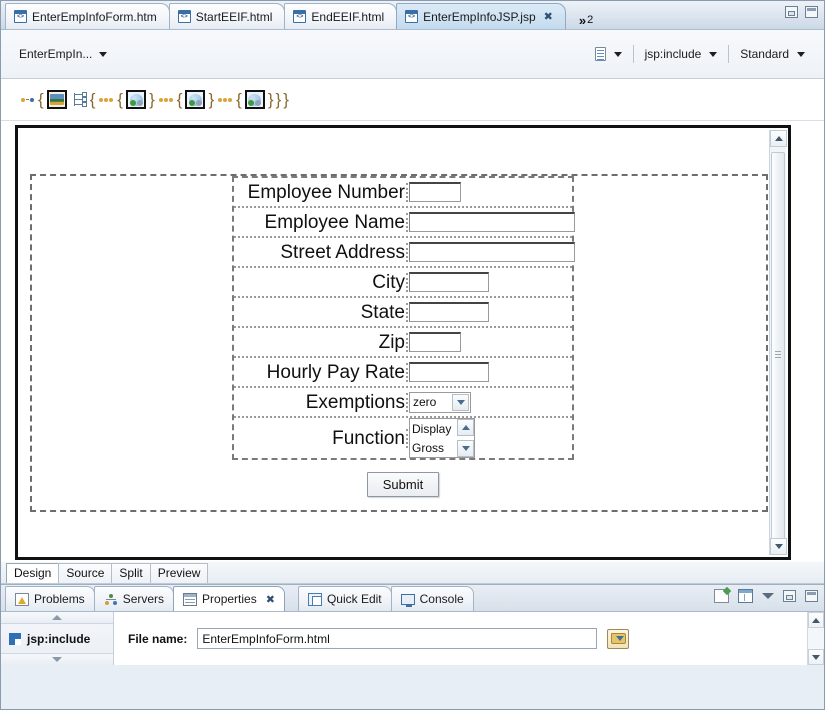 The height and width of the screenshot is (710, 825). Describe the element at coordinates (321, 402) in the screenshot. I see `field-label-exemptions: Exemptions` at that location.